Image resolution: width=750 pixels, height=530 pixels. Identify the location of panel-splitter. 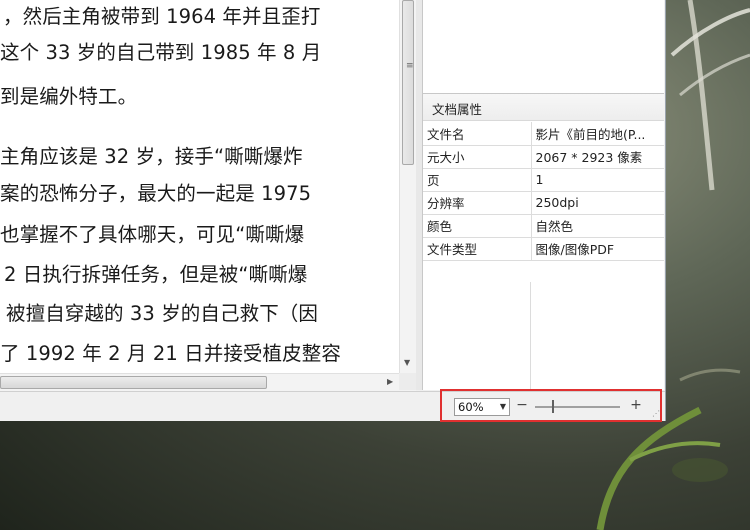
(419, 195).